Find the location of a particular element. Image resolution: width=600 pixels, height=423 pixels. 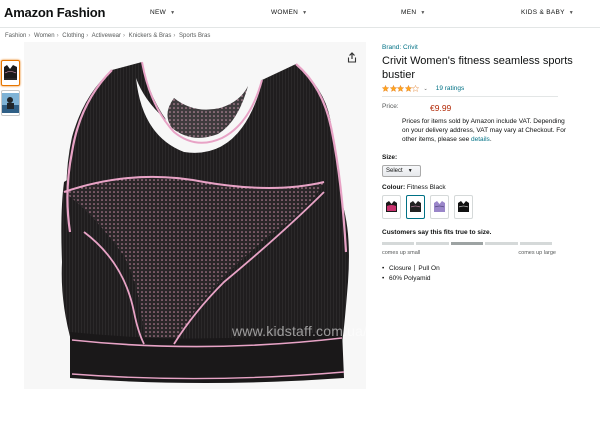

share-button is located at coordinates (352, 57).